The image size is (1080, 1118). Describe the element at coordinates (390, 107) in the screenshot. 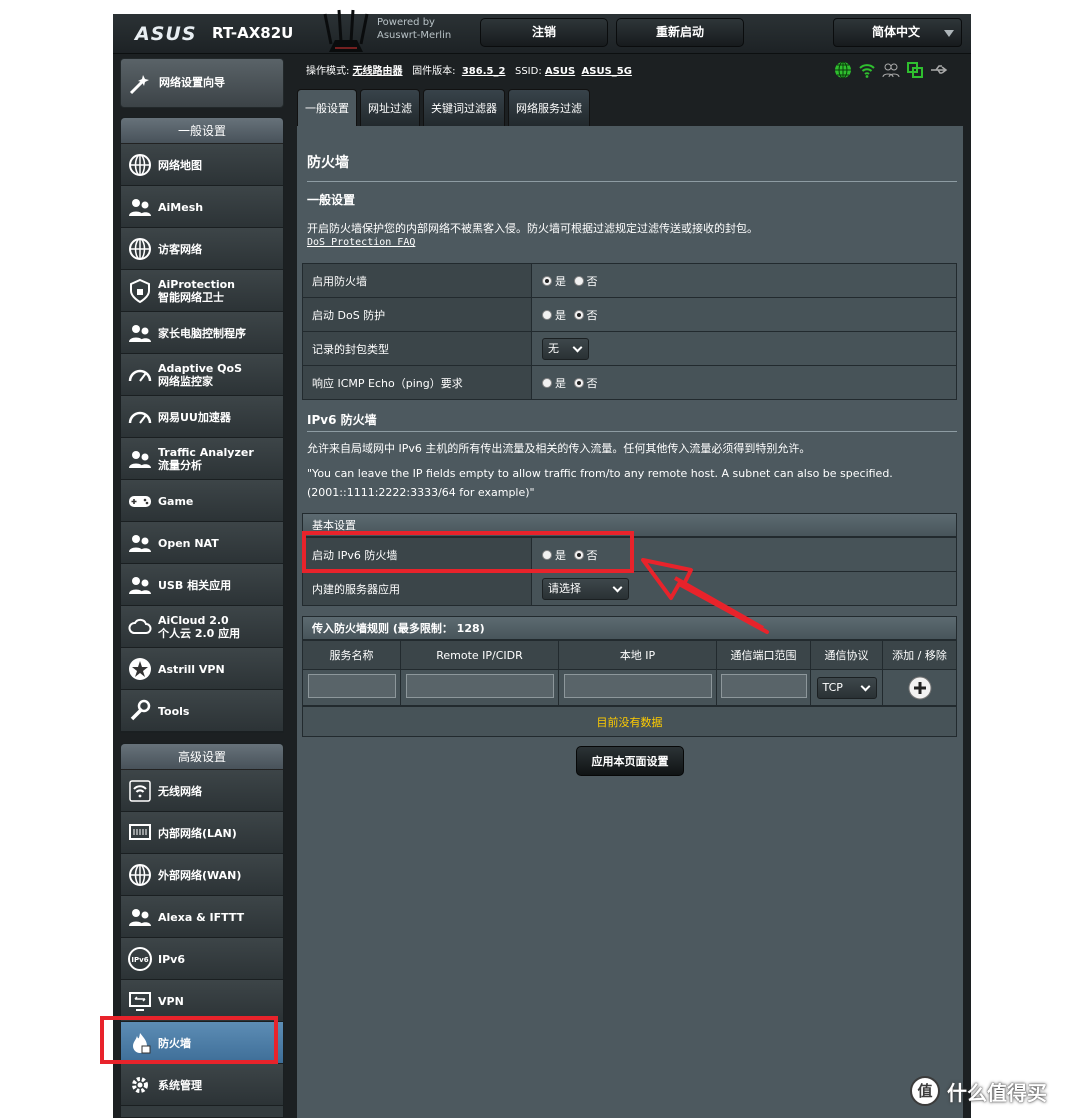

I see `tab-url-filter: 网址过滤` at that location.